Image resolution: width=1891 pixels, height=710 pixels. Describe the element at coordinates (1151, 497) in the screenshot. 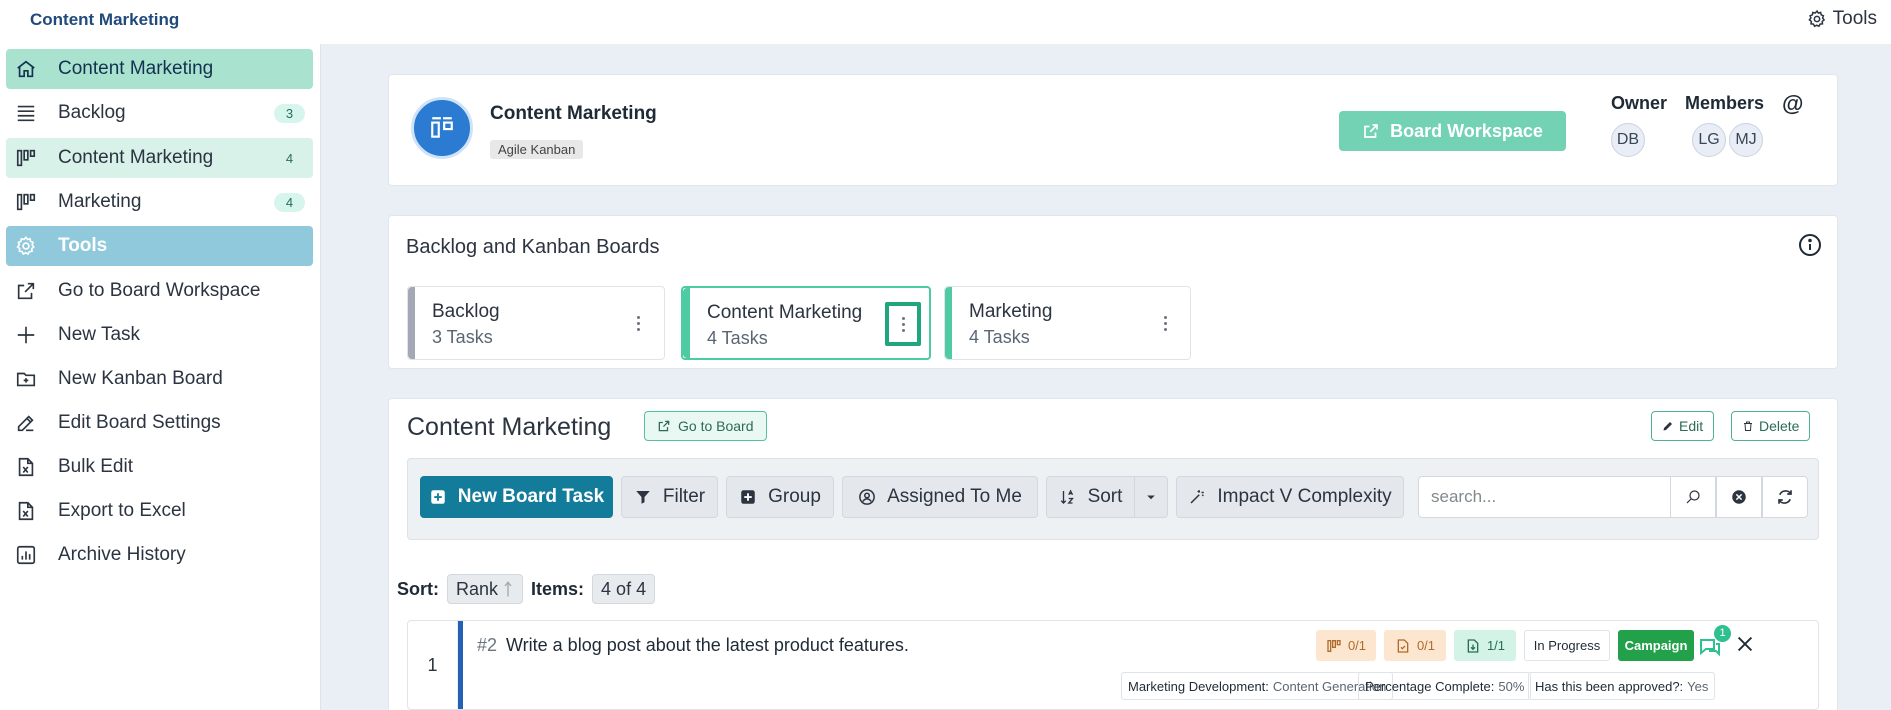

I see `sort-dropdown-button` at that location.